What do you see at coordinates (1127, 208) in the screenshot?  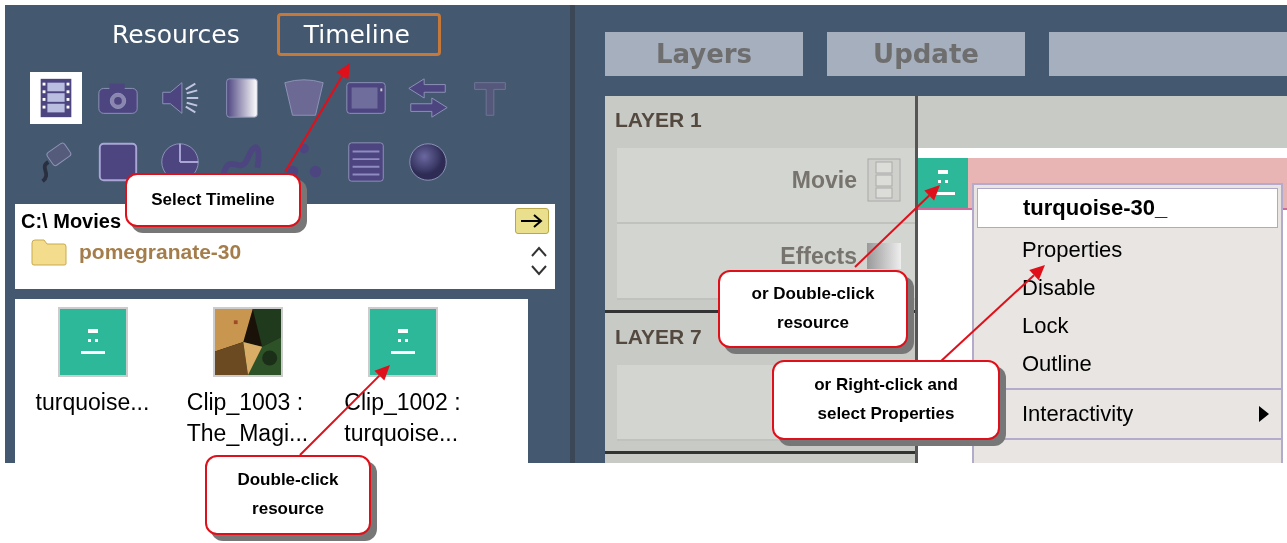 I see `menu-title: turquoise-30_` at bounding box center [1127, 208].